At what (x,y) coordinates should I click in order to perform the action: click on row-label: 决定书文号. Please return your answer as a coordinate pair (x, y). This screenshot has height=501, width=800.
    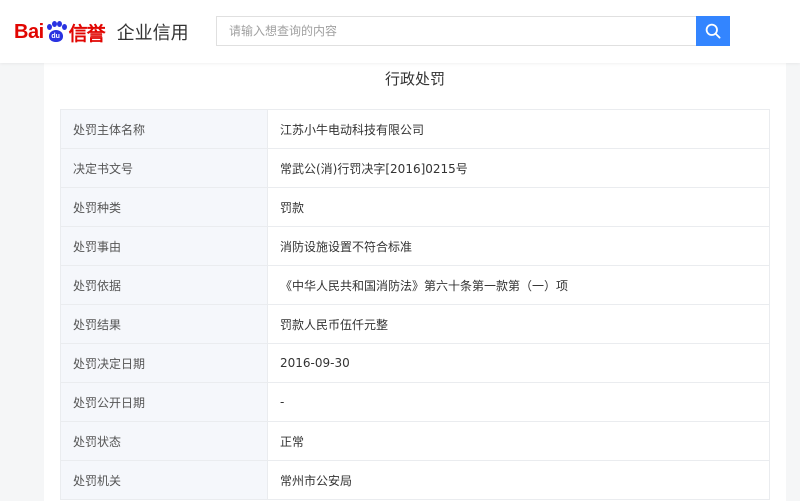
    Looking at the image, I should click on (164, 168).